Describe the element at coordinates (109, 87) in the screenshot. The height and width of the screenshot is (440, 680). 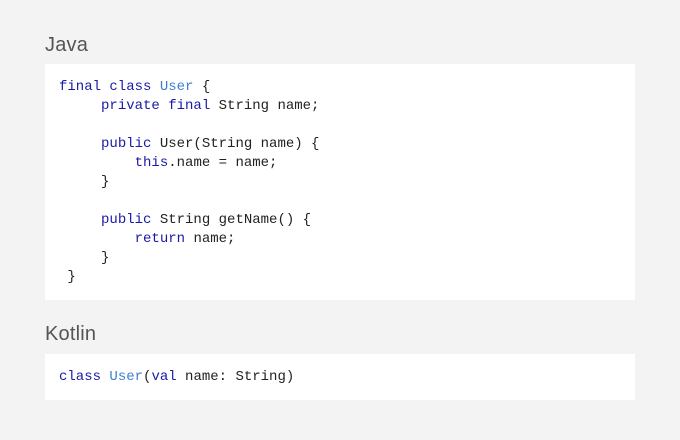
I see `code-keyword: final class` at that location.